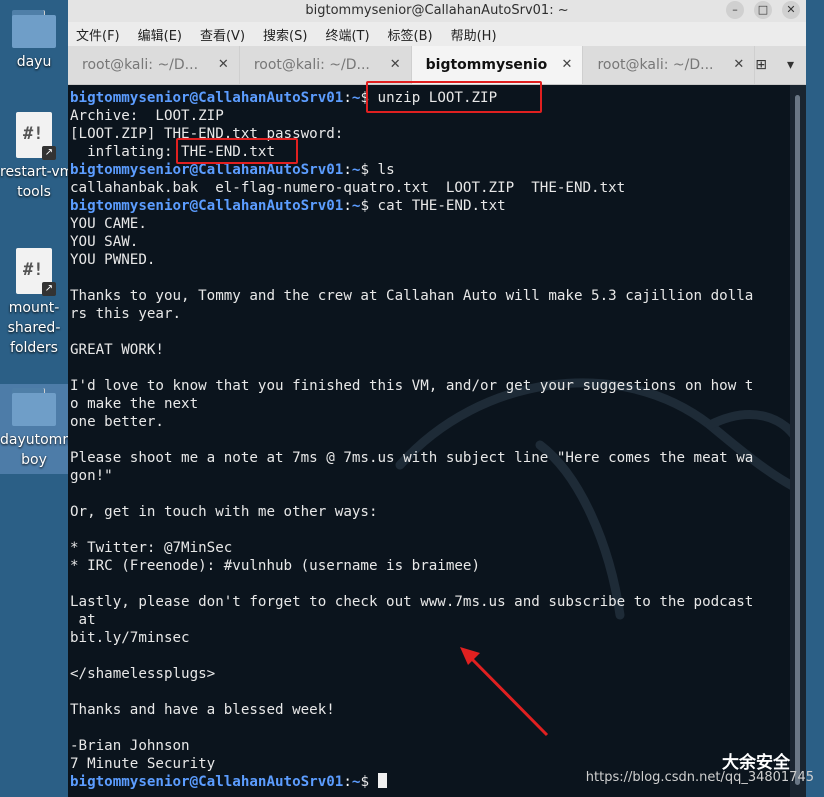  Describe the element at coordinates (790, 65) in the screenshot. I see `tab-menu-chevron-down-icon: ▾` at that location.